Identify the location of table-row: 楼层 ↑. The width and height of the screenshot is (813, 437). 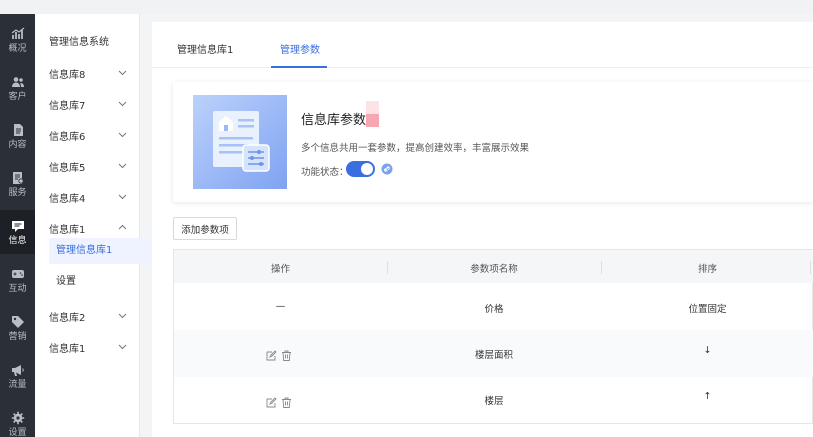
(493, 400).